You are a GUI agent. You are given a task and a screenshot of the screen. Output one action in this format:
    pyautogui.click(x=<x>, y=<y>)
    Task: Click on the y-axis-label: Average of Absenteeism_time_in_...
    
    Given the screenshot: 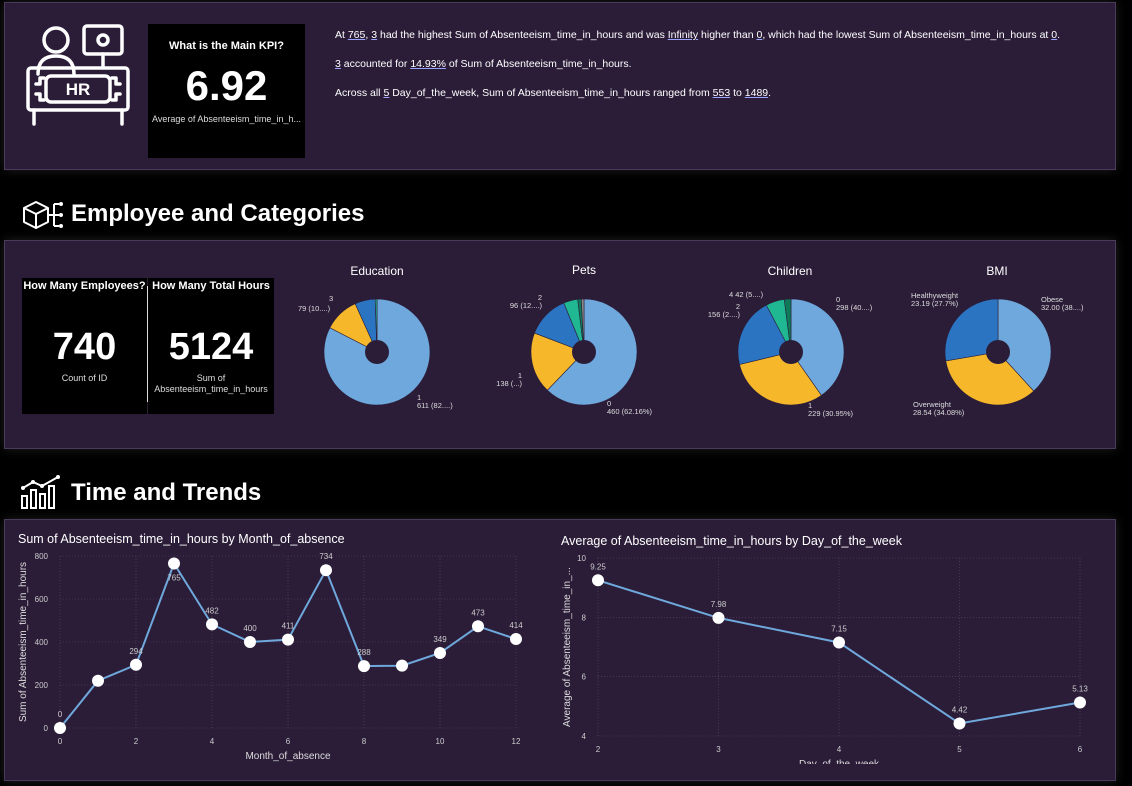 What is the action you would take?
    pyautogui.click(x=567, y=647)
    